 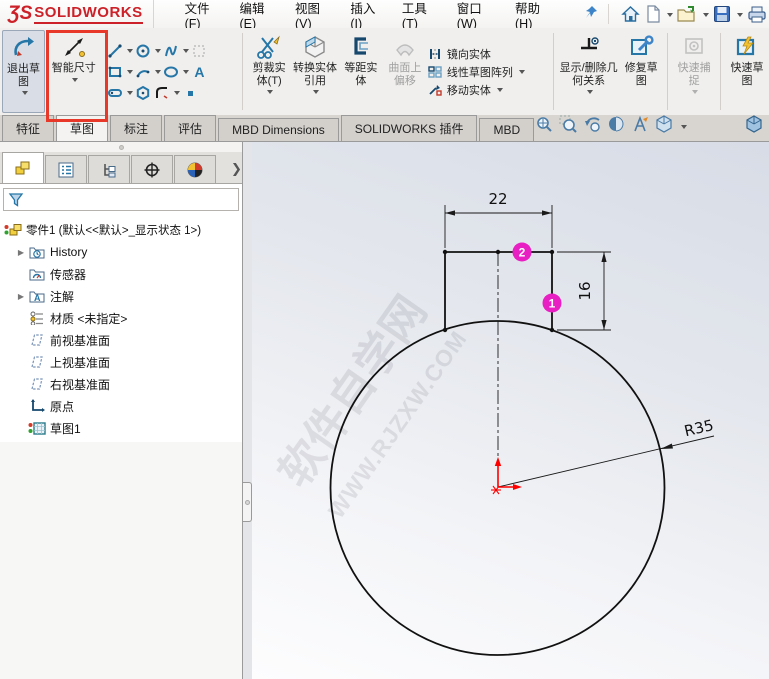 What do you see at coordinates (522, 252) in the screenshot?
I see `callout-badge-2: 2` at bounding box center [522, 252].